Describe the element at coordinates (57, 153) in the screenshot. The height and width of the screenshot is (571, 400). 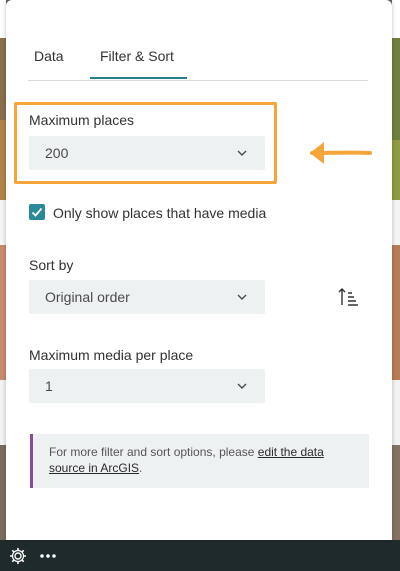
I see `max-places-value: 200` at that location.